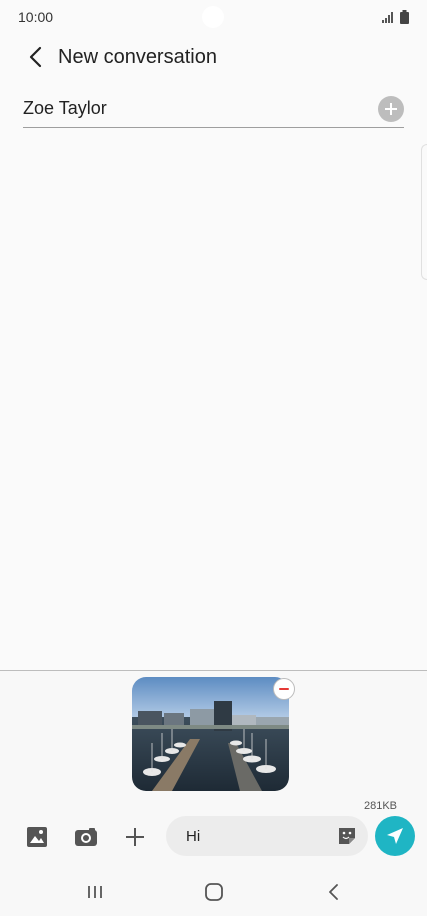 The image size is (427, 916). I want to click on camera-button, so click(86, 837).